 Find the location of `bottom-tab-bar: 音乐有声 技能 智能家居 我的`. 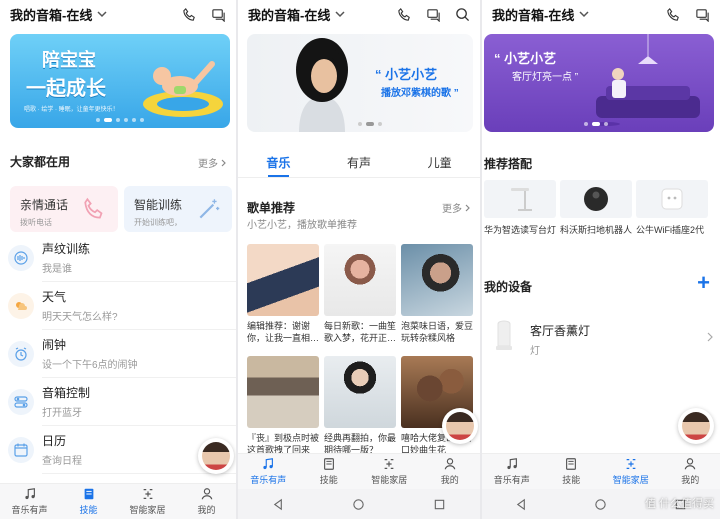

bottom-tab-bar: 音乐有声 技能 智能家居 我的 is located at coordinates (601, 471).